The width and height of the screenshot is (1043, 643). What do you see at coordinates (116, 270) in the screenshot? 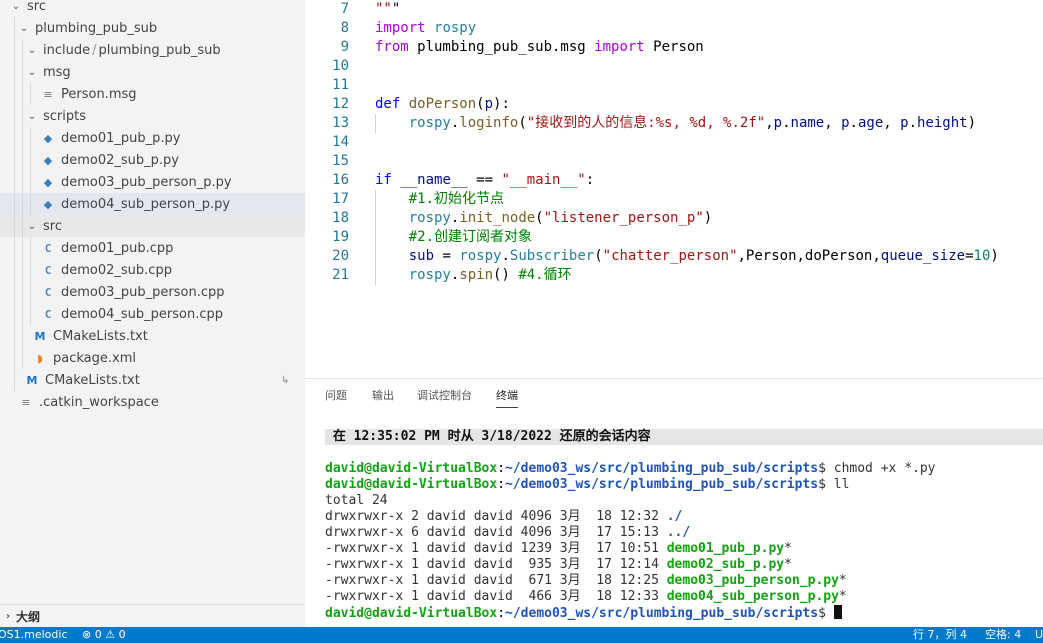
I see `tree-item-label: demo02_sub.cpp` at bounding box center [116, 270].